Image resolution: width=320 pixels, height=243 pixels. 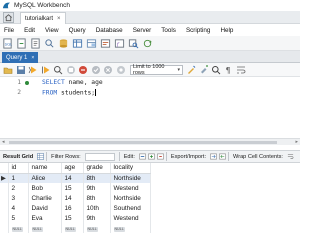 What do you see at coordinates (130, 208) in the screenshot?
I see `cell-locality: Southend` at bounding box center [130, 208].